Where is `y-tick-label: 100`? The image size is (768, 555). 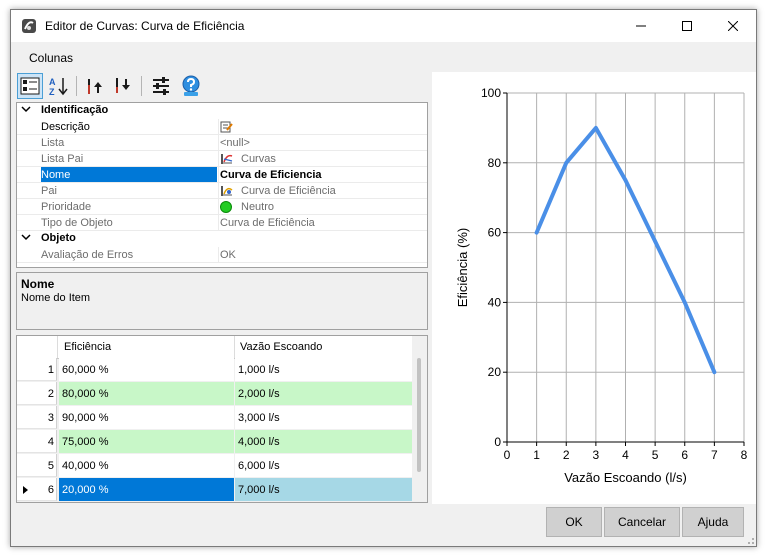 y-tick-label: 100 is located at coordinates (491, 93).